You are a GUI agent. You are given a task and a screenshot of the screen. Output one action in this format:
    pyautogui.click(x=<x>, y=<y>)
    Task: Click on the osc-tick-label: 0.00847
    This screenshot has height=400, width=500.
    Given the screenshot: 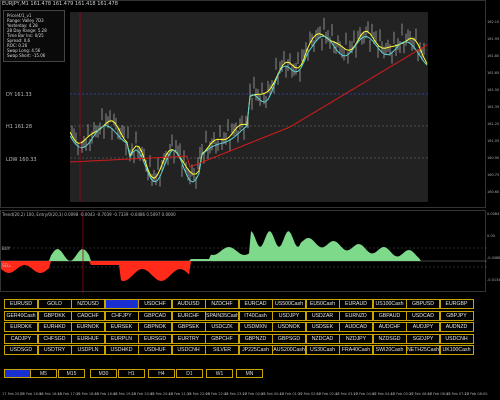 What is the action you would take?
    pyautogui.click(x=493, y=214)
    